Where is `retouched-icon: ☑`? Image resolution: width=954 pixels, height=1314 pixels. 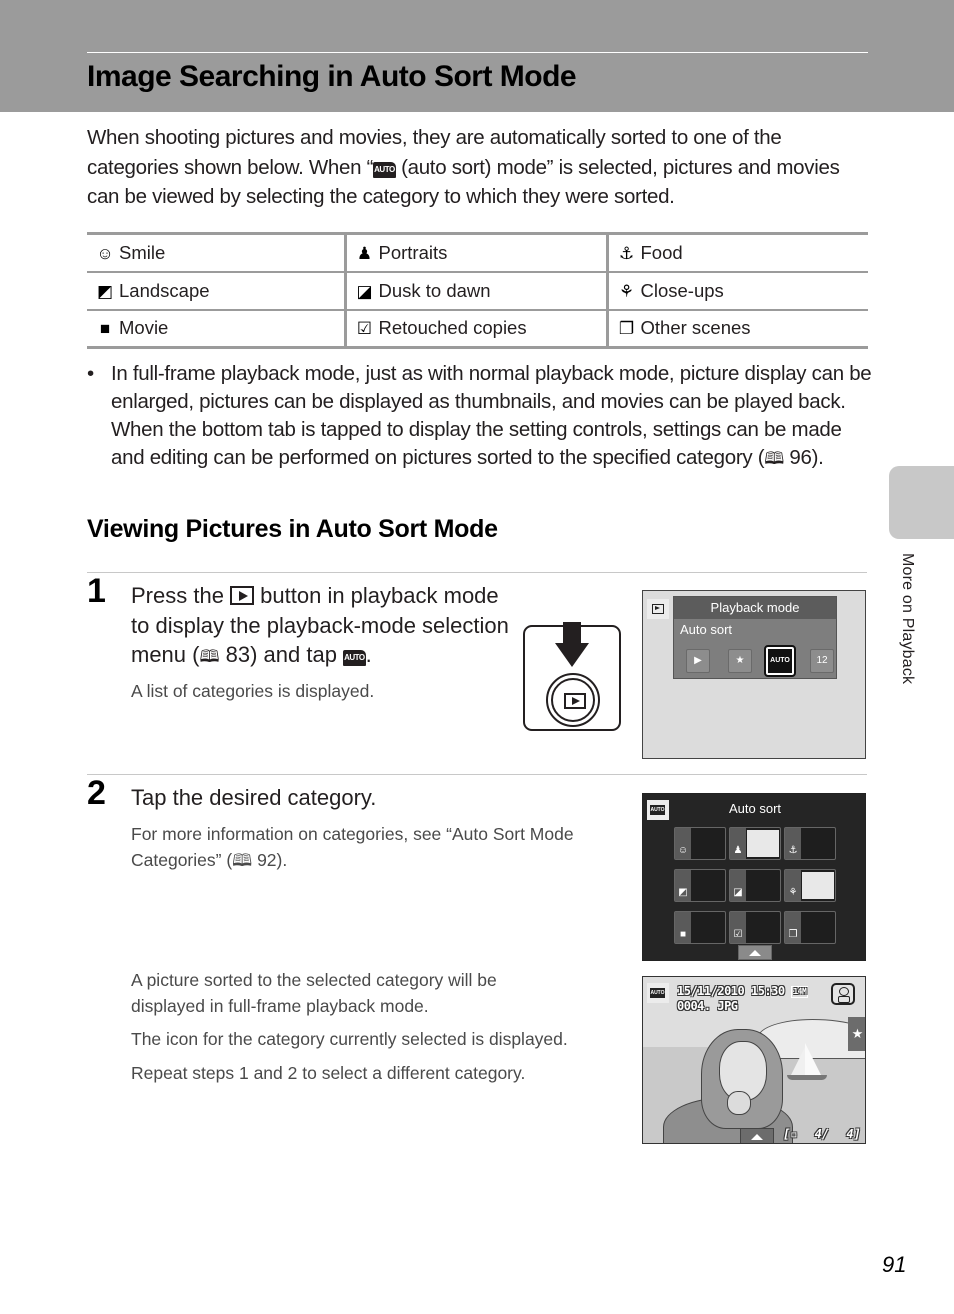
retouched-icon: ☑ is located at coordinates (738, 934).